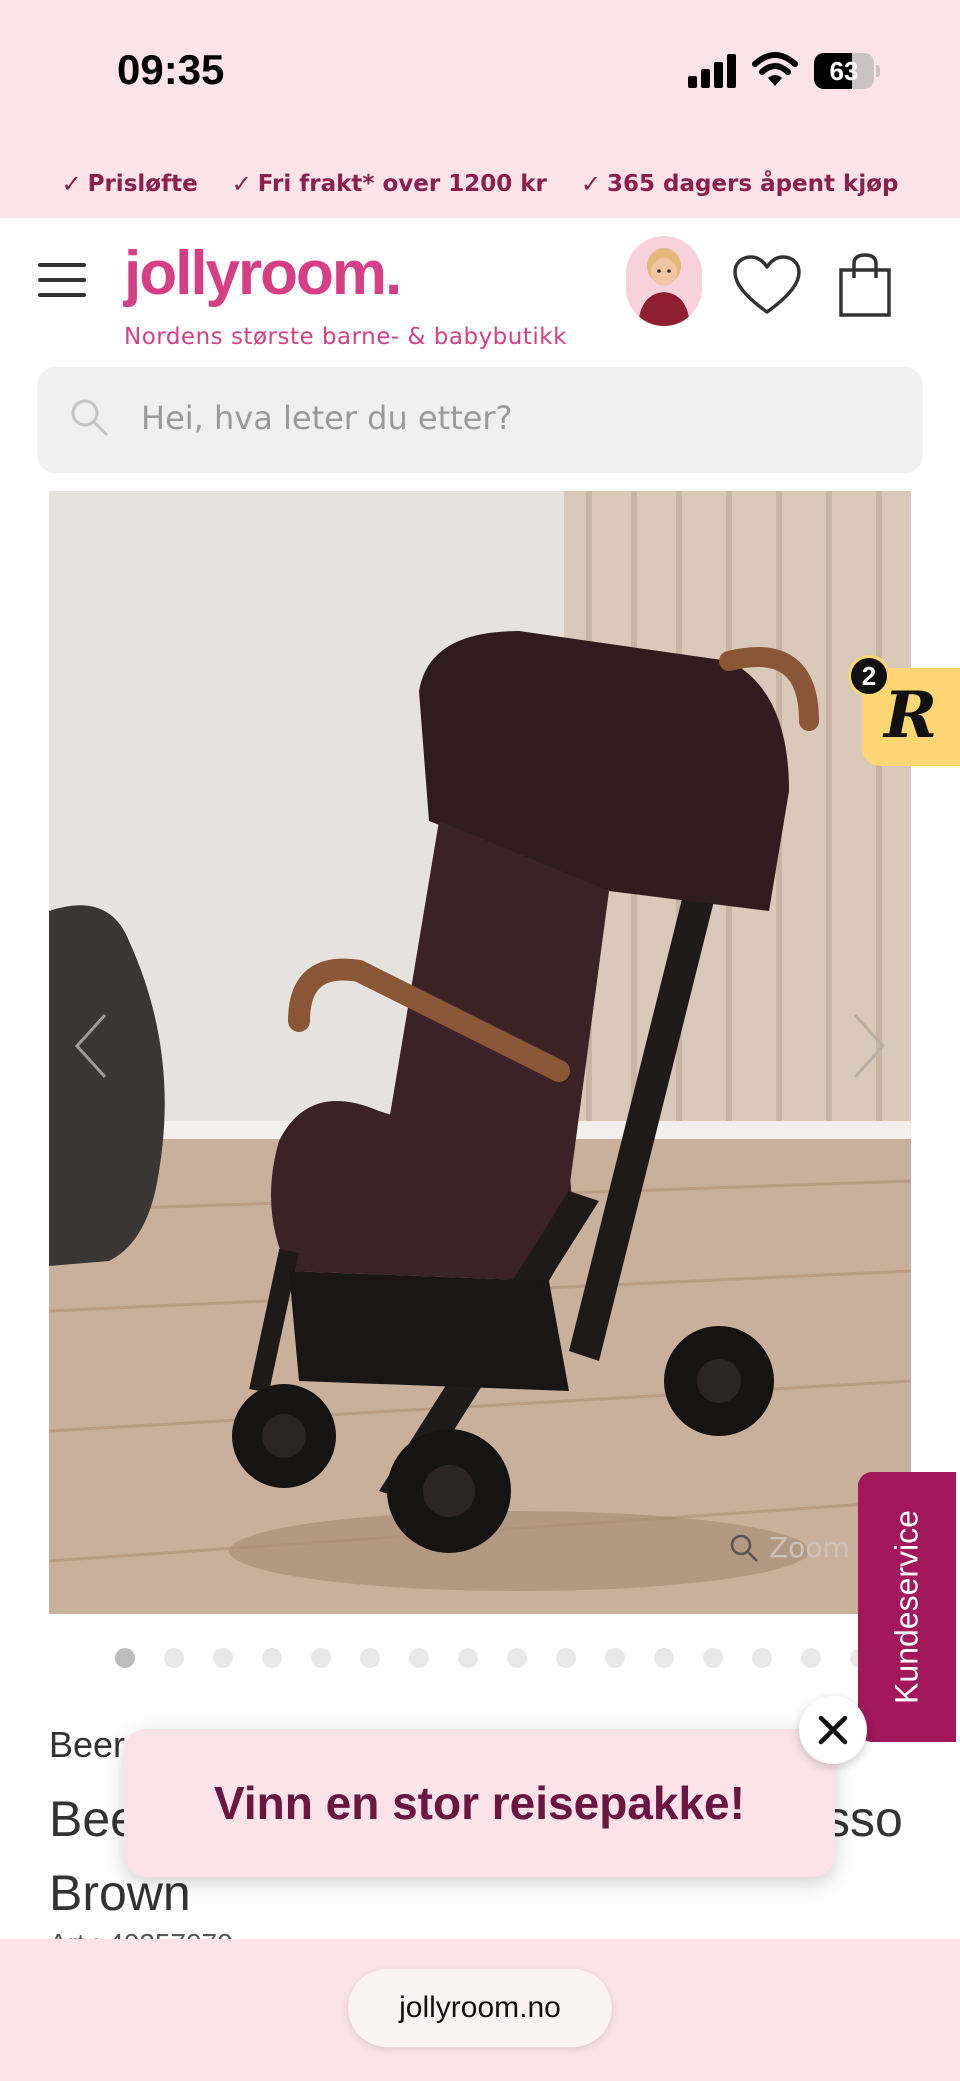 This screenshot has height=2081, width=960. I want to click on usp-label: 365 dagers åpent kjøp, so click(752, 184).